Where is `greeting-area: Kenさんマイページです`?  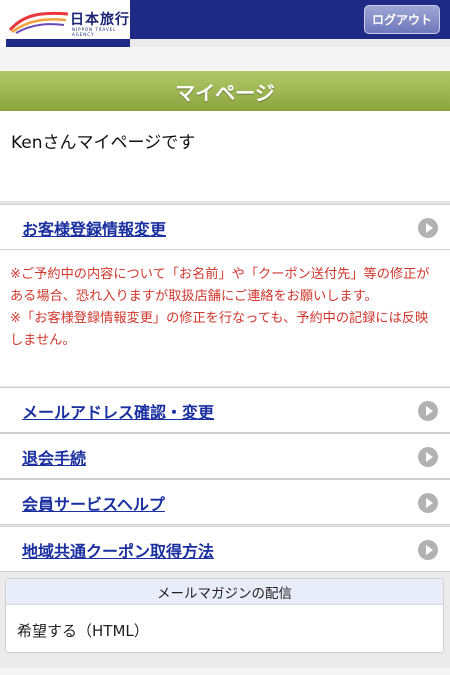 greeting-area: Kenさんマイページです is located at coordinates (225, 156).